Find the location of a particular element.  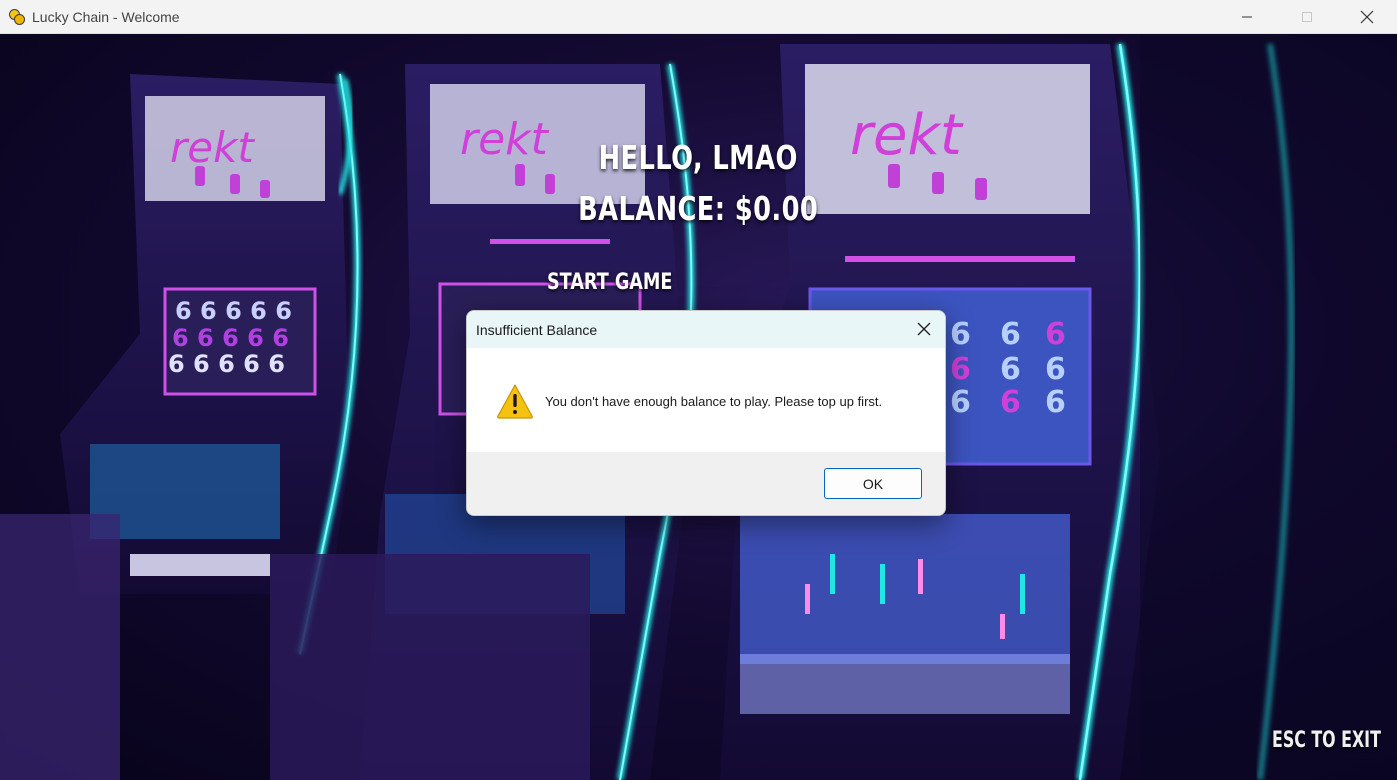

window-controls is located at coordinates (1307, 17).